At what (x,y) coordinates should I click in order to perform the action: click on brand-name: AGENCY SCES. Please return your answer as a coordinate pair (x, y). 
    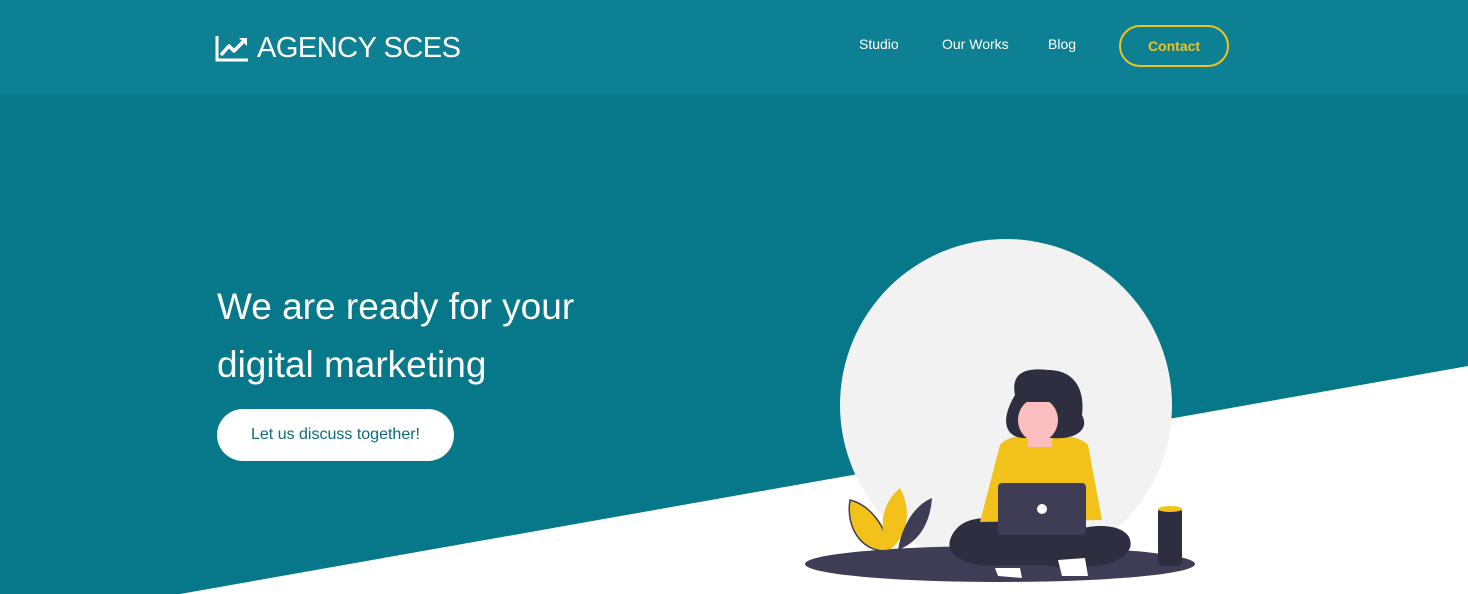
    Looking at the image, I should click on (359, 47).